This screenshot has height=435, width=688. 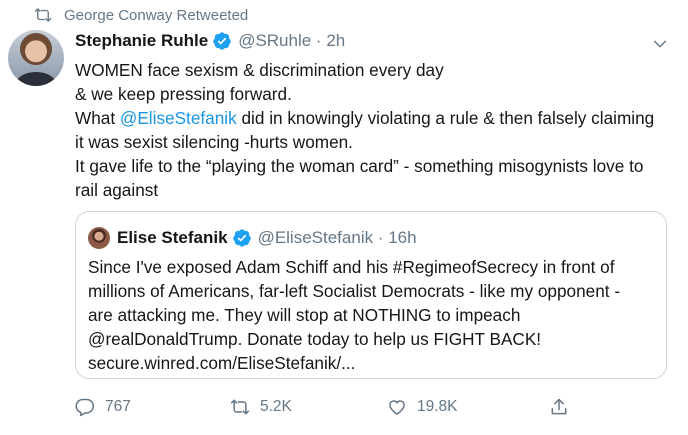 I want to click on reply-icon, so click(x=85, y=407).